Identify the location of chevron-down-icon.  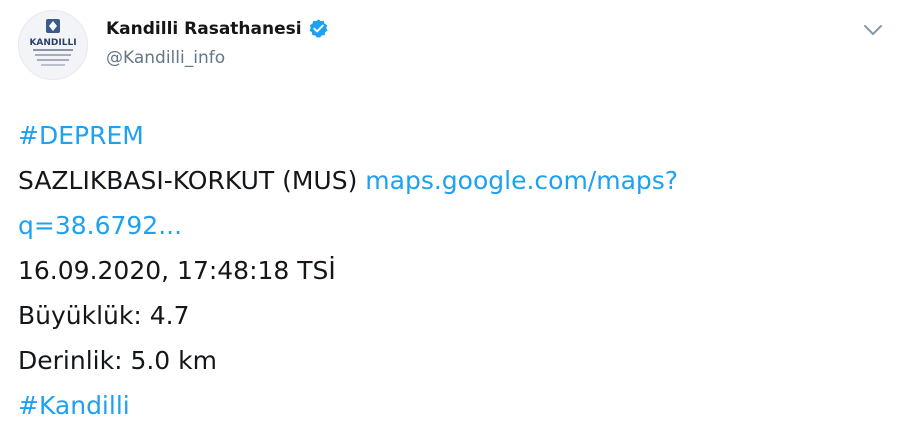
(873, 30).